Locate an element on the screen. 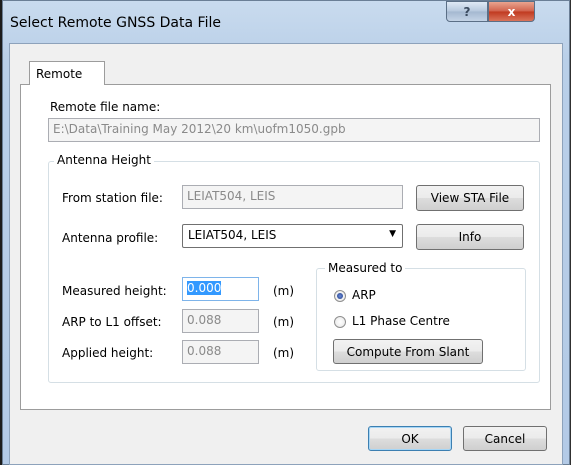  help-button: ? is located at coordinates (467, 11).